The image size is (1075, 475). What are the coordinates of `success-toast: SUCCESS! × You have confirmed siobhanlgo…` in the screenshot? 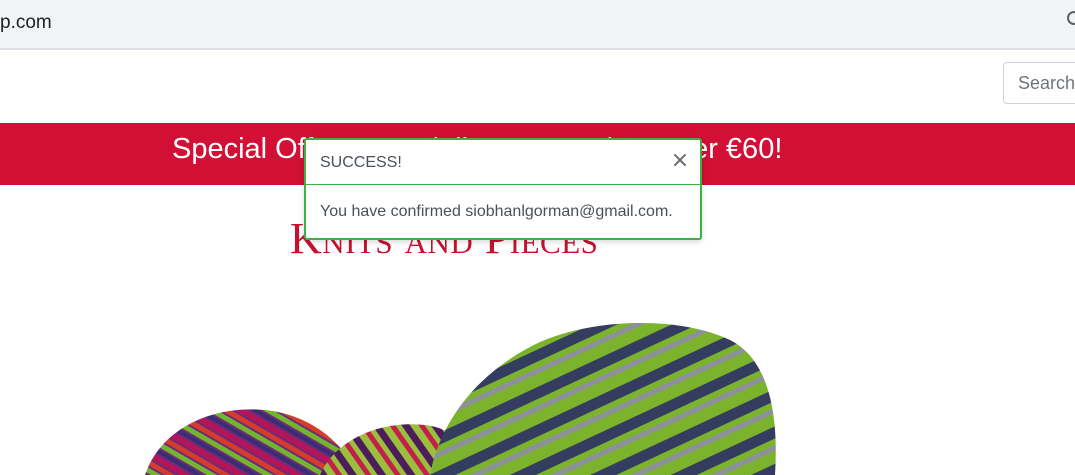 It's located at (503, 189).